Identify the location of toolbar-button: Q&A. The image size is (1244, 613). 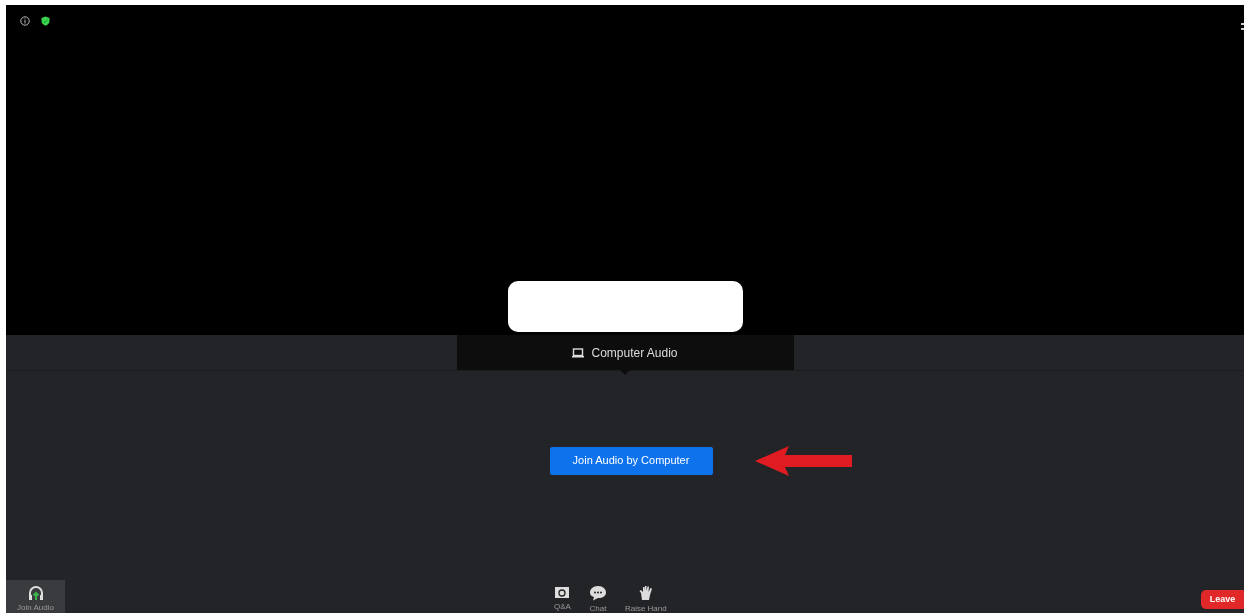
(562, 599).